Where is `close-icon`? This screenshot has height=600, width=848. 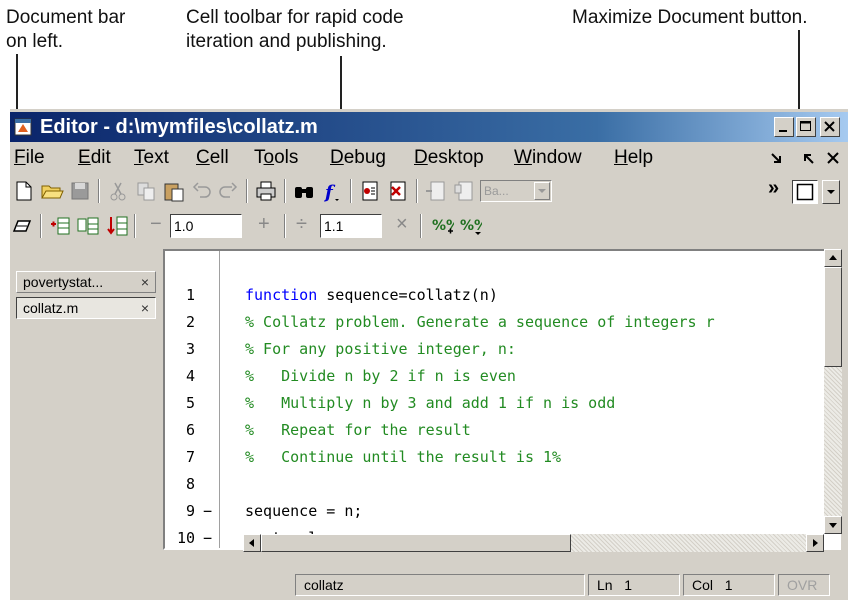
close-icon is located at coordinates (829, 126).